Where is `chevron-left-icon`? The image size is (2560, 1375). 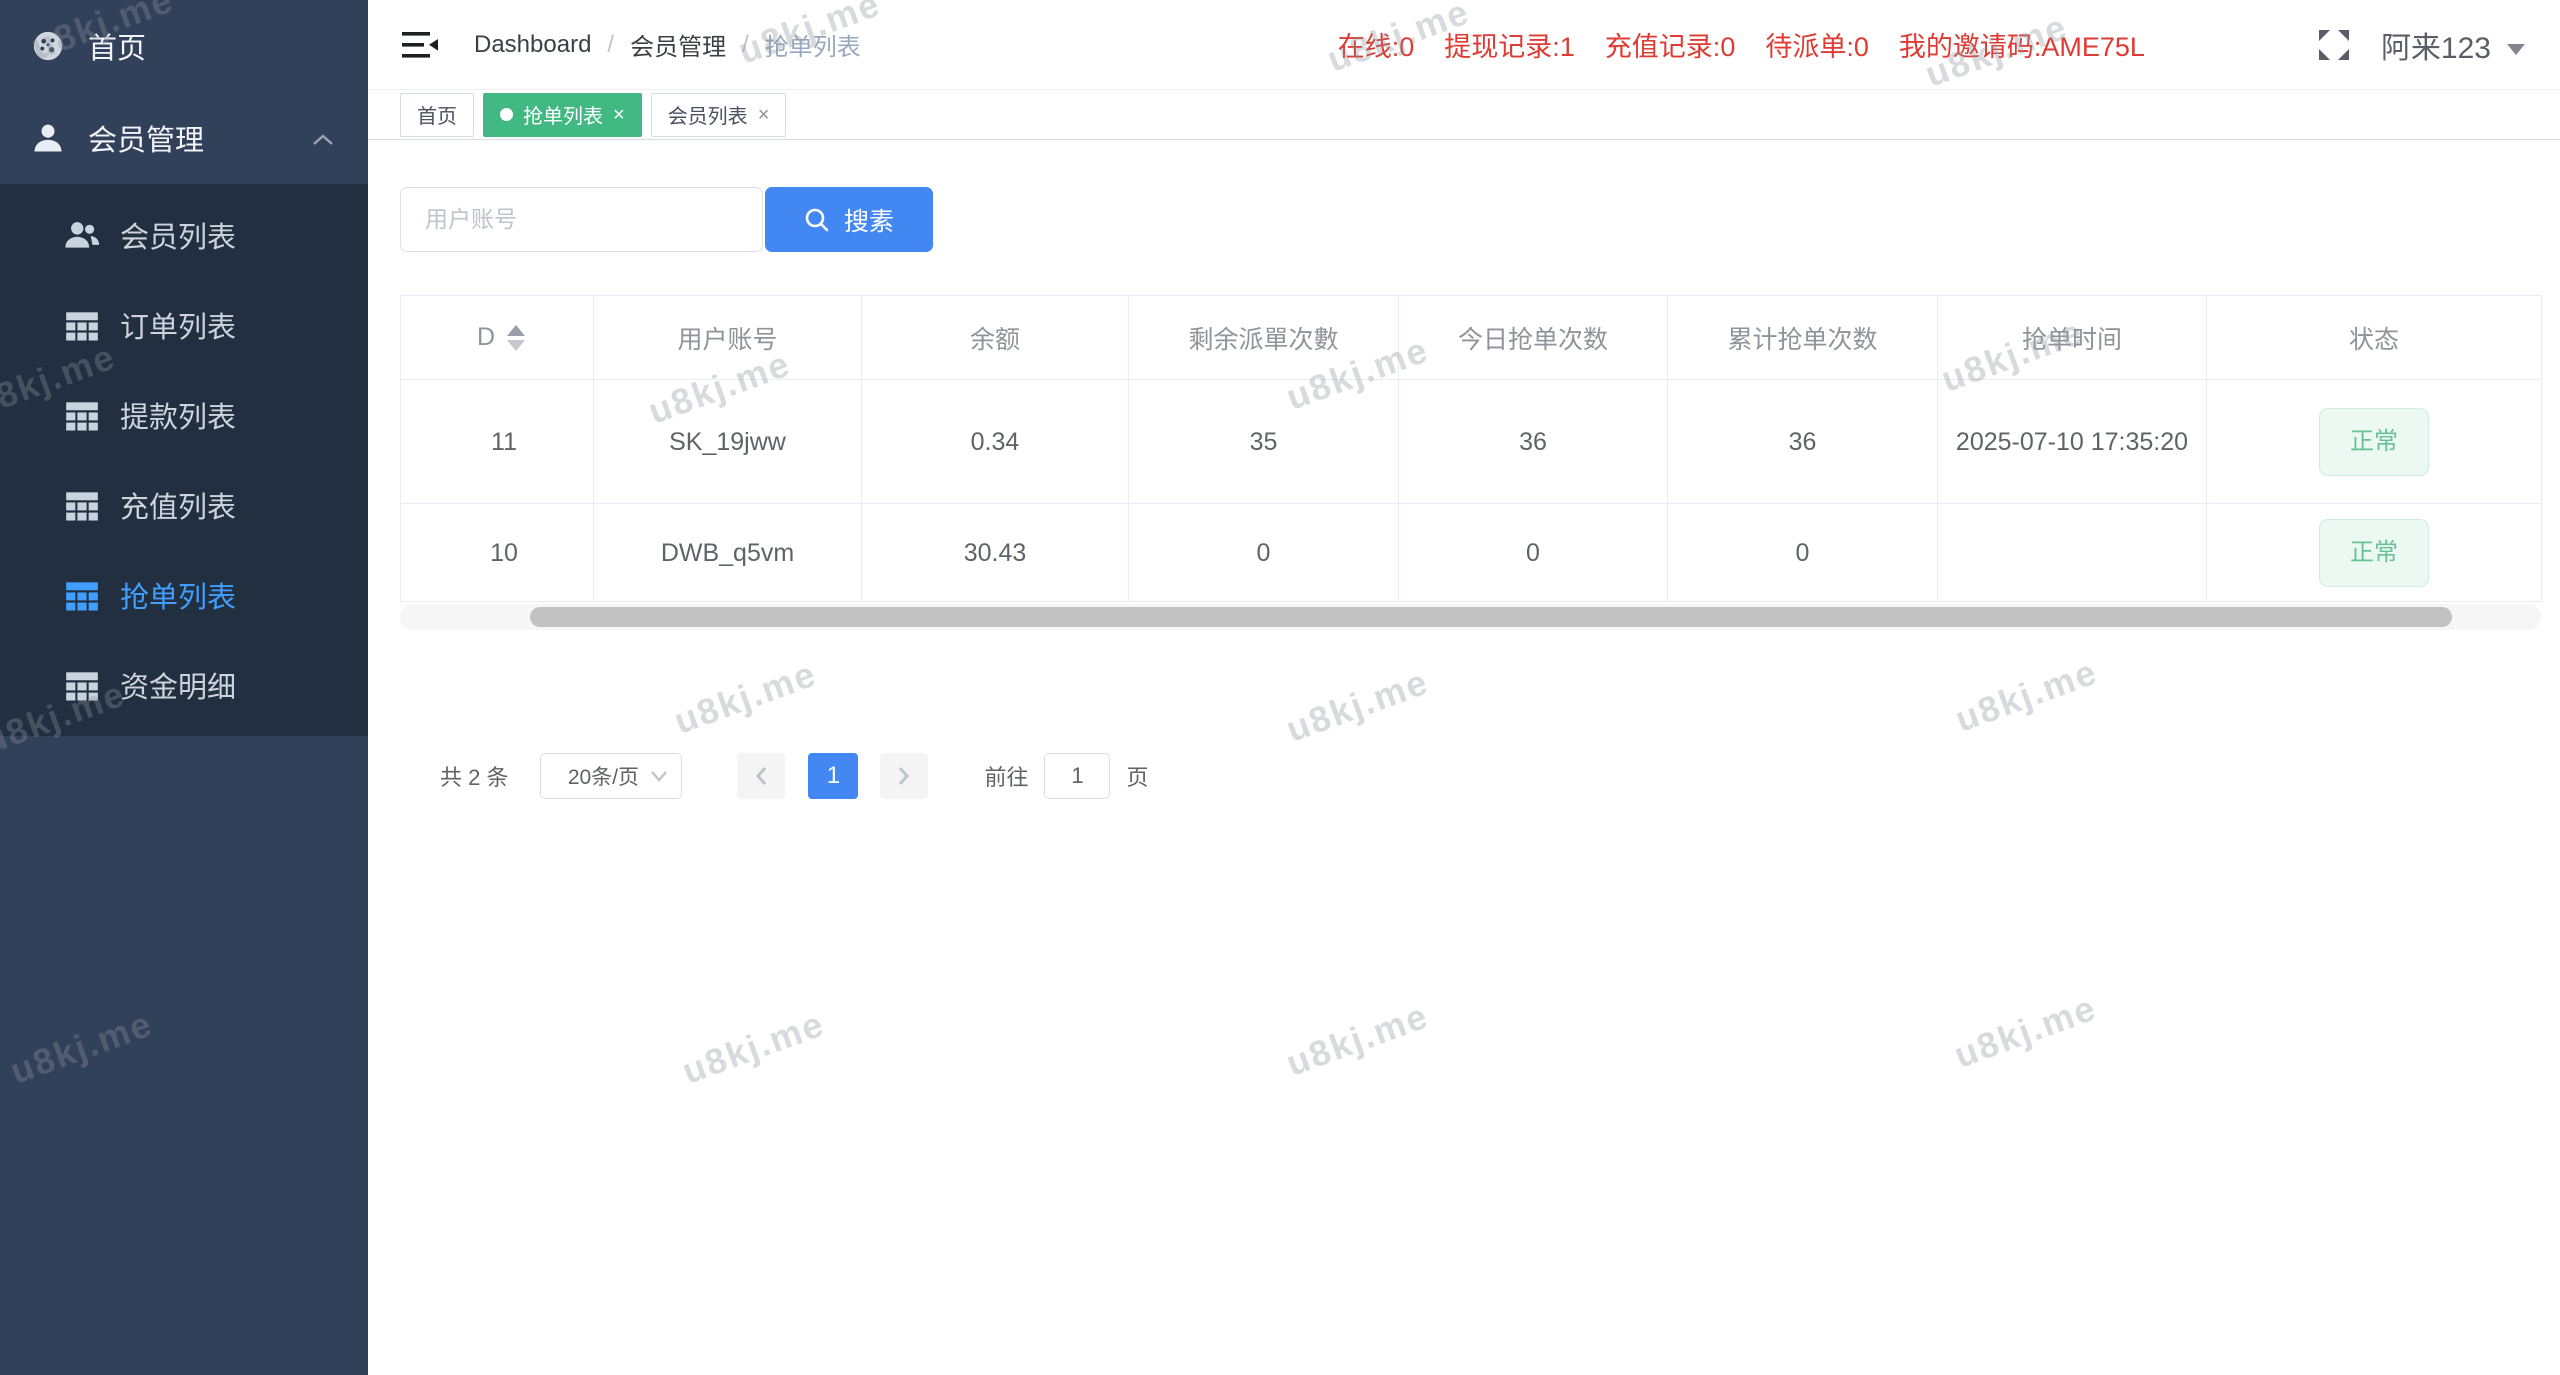
chevron-left-icon is located at coordinates (761, 776).